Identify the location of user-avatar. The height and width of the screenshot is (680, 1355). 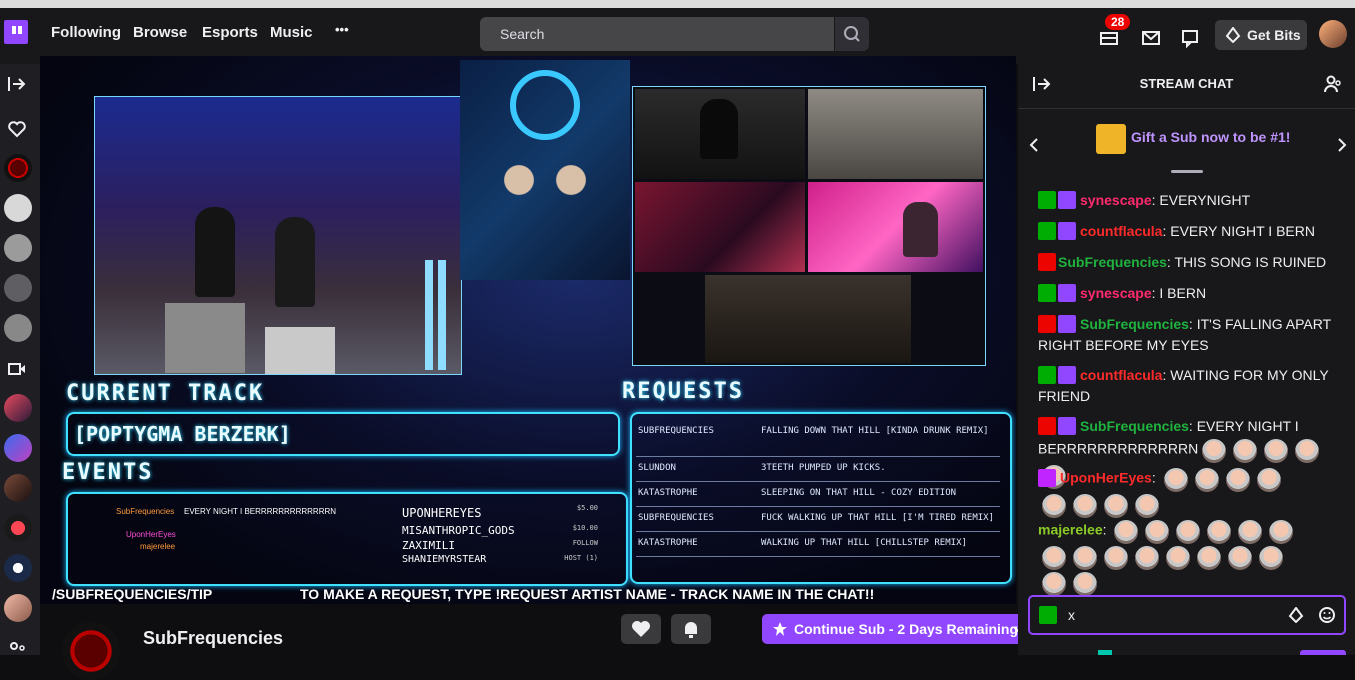
(1333, 34).